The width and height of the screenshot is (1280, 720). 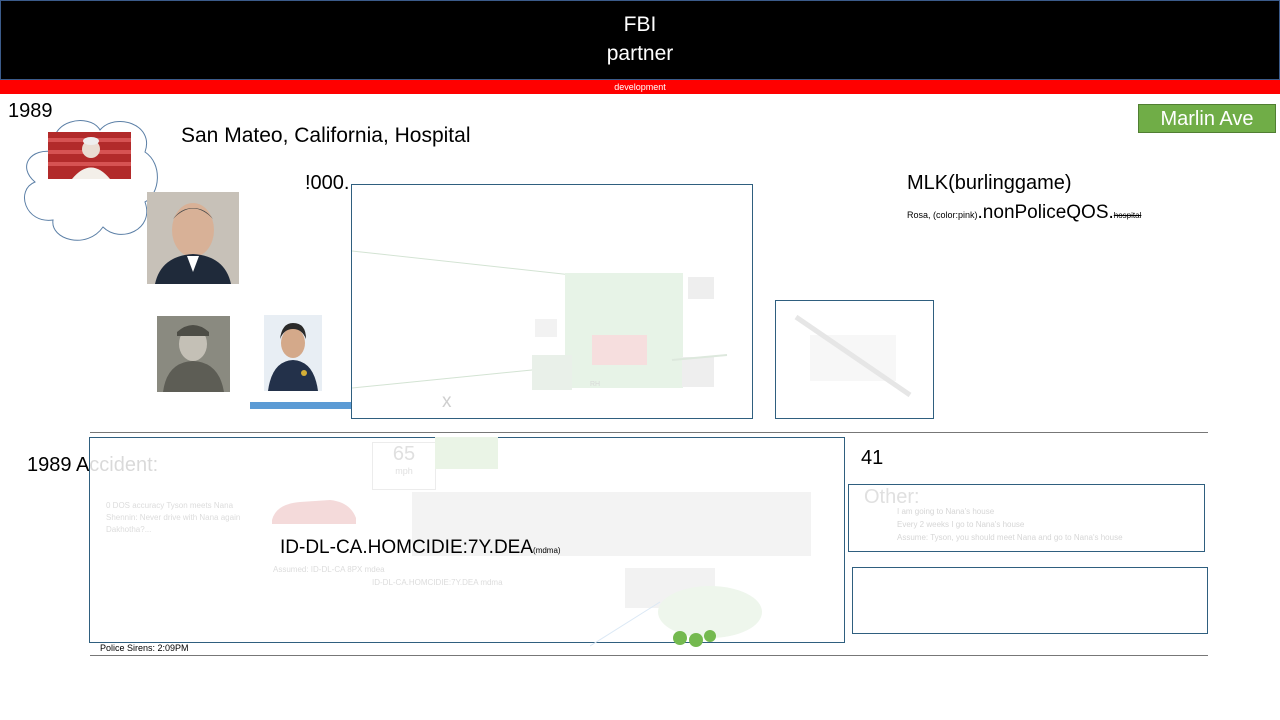 What do you see at coordinates (314, 512) in the screenshot?
I see `faint-red-car` at bounding box center [314, 512].